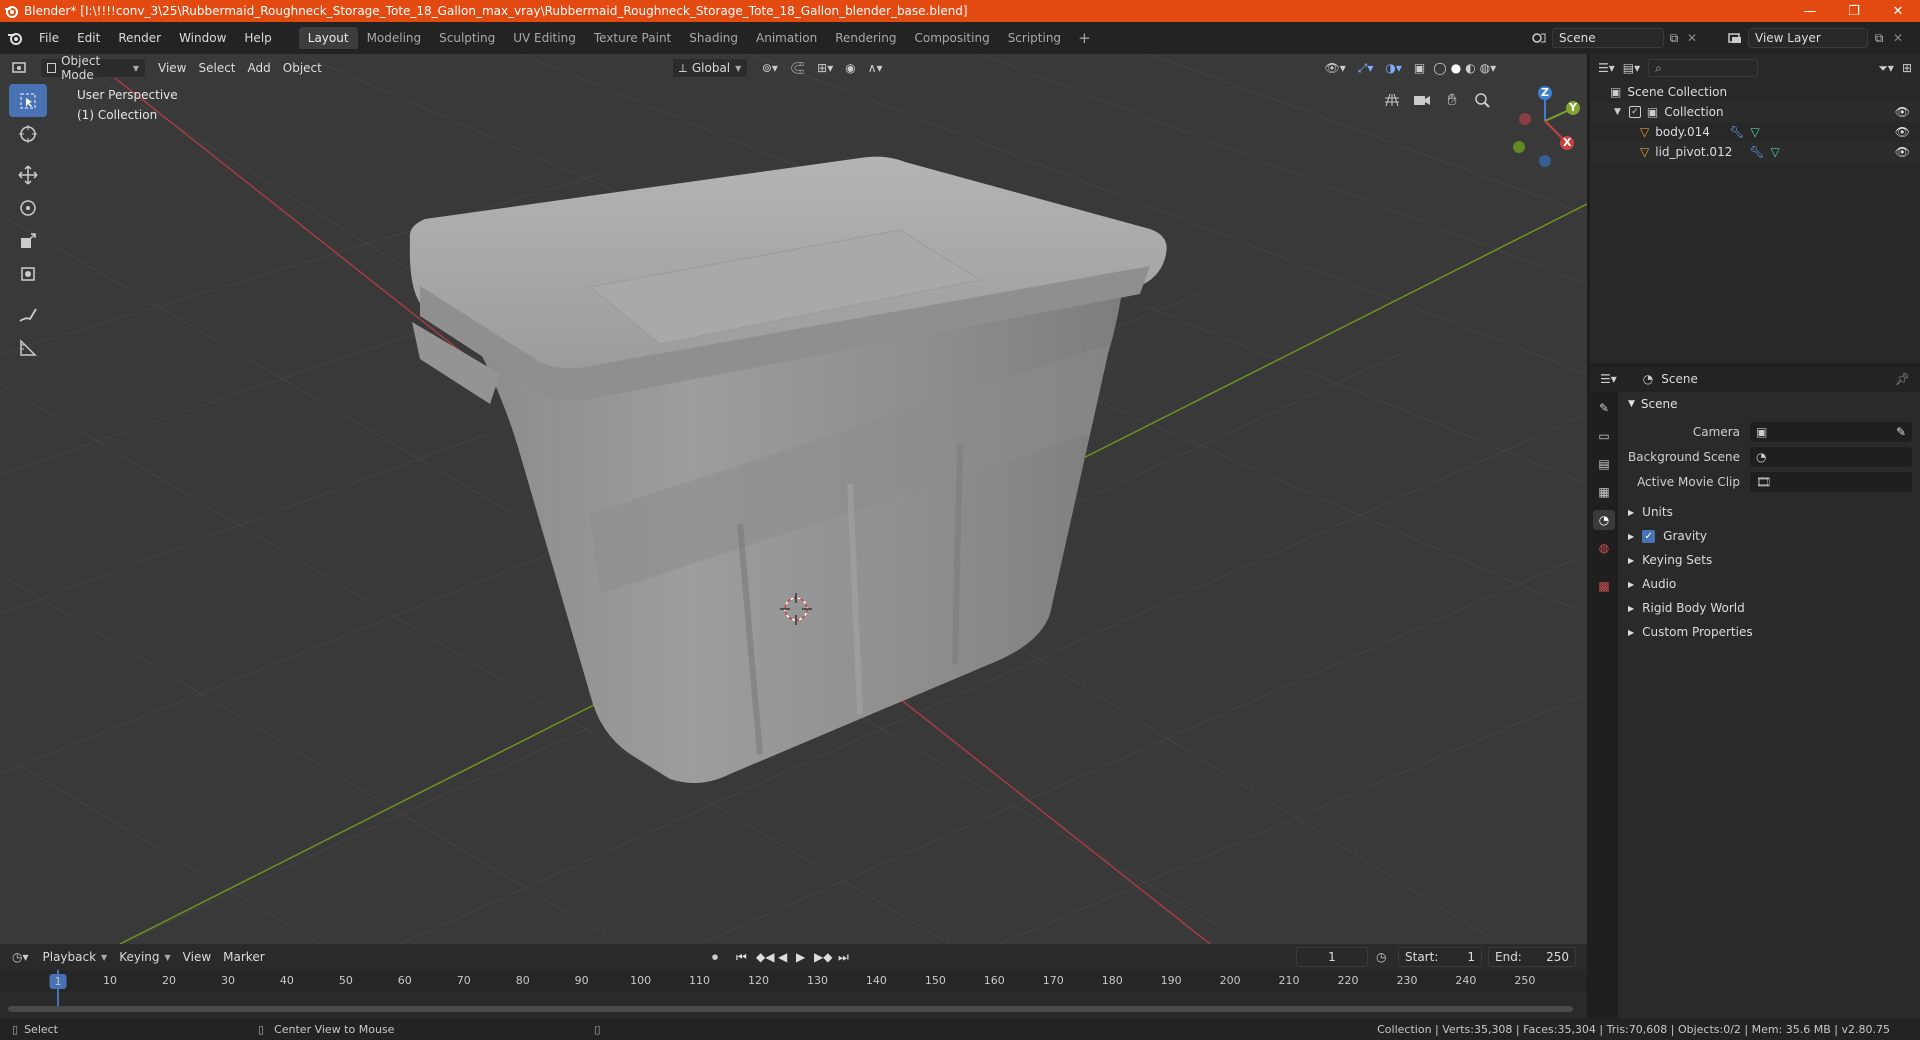  What do you see at coordinates (1703, 68) in the screenshot?
I see `outliner-search-input: ⌕` at bounding box center [1703, 68].